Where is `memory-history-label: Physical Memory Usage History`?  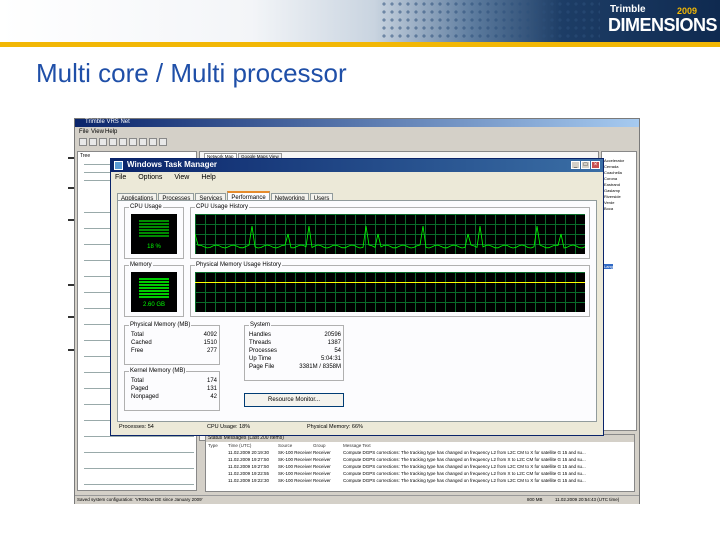 memory-history-label: Physical Memory Usage History is located at coordinates (239, 265).